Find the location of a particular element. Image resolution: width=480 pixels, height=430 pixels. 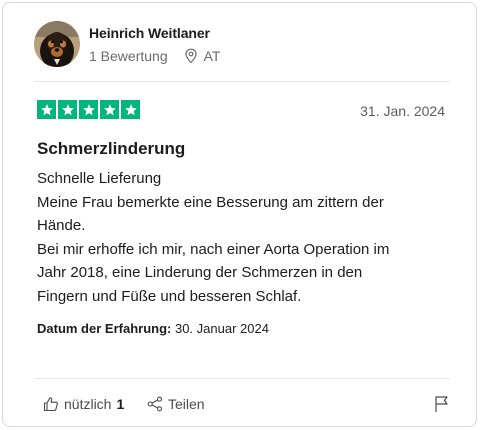

useful-button: nützlich 1 is located at coordinates (83, 404).